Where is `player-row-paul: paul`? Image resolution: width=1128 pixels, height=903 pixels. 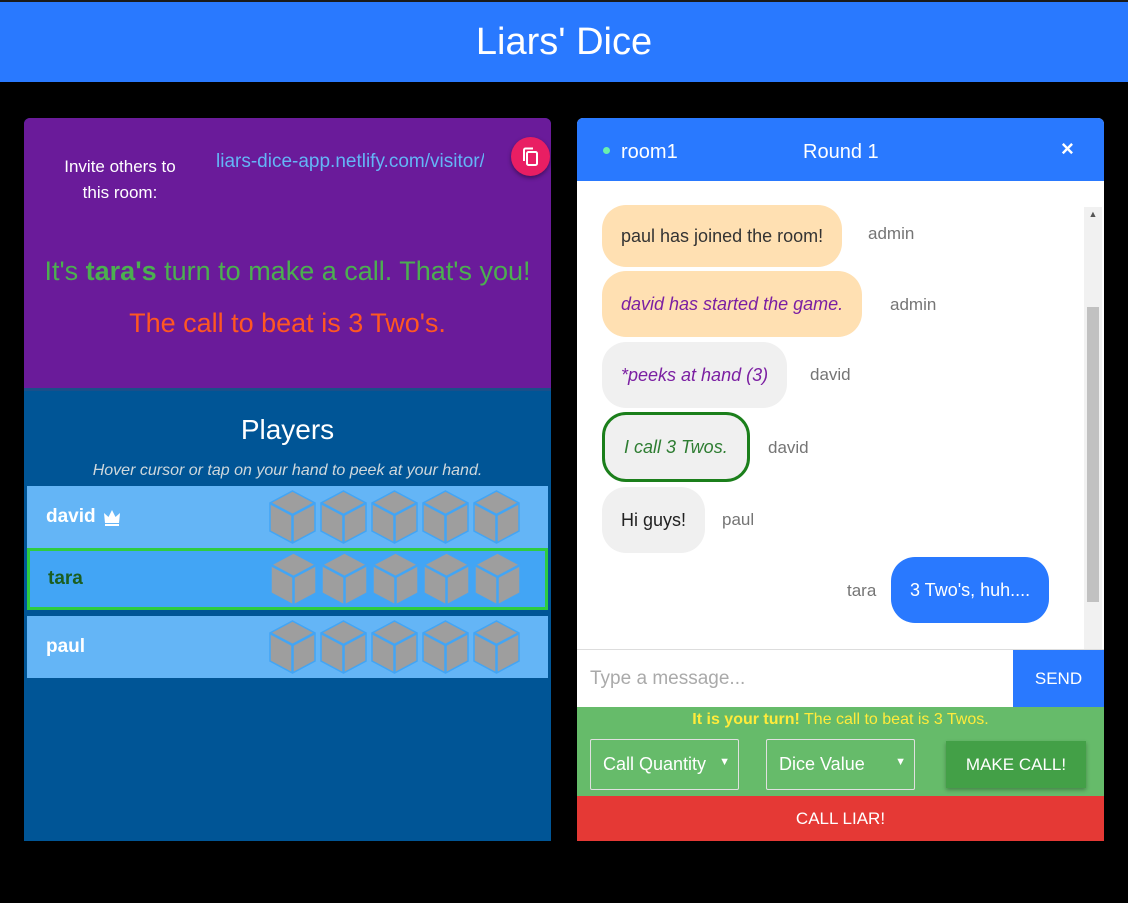 player-row-paul: paul is located at coordinates (287, 647).